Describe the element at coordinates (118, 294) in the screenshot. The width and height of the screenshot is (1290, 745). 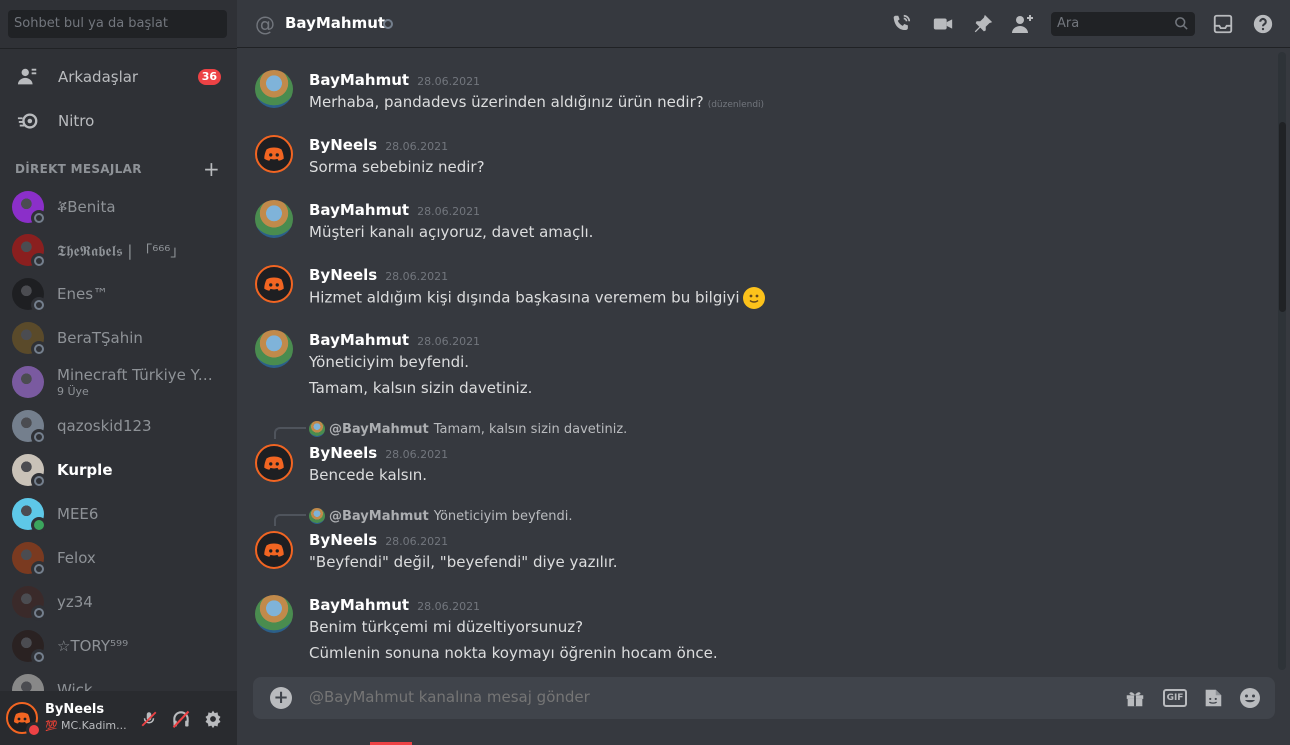
I see `dm-item: Enes™` at that location.